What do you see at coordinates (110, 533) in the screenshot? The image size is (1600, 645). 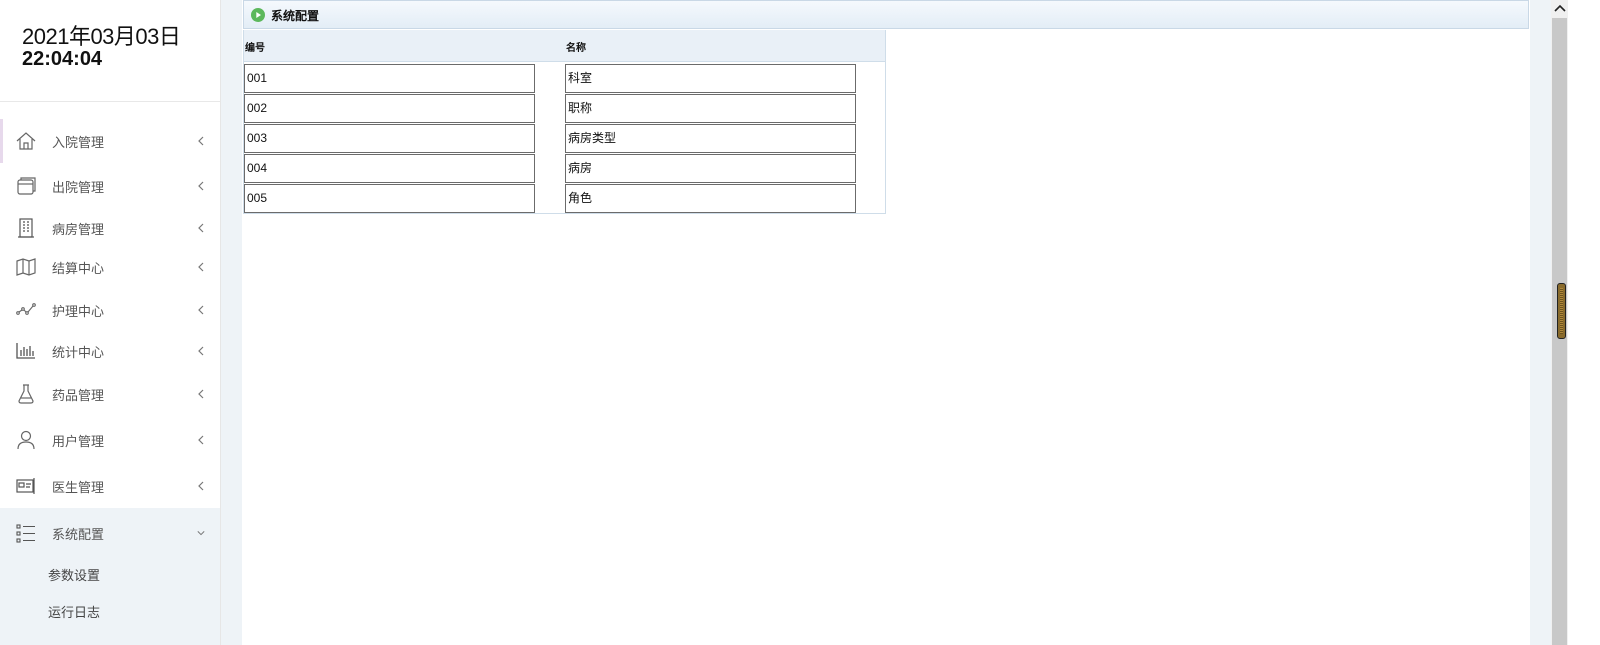 I see `sidebar-item-system-config: 系统配置` at bounding box center [110, 533].